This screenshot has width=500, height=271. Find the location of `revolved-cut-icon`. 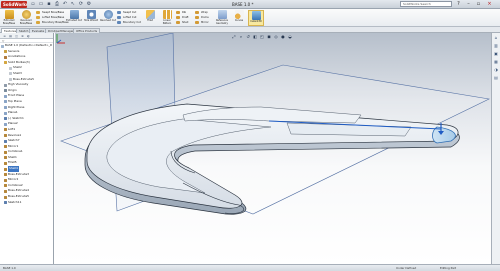

revolved-cut-icon is located at coordinates (108, 14).